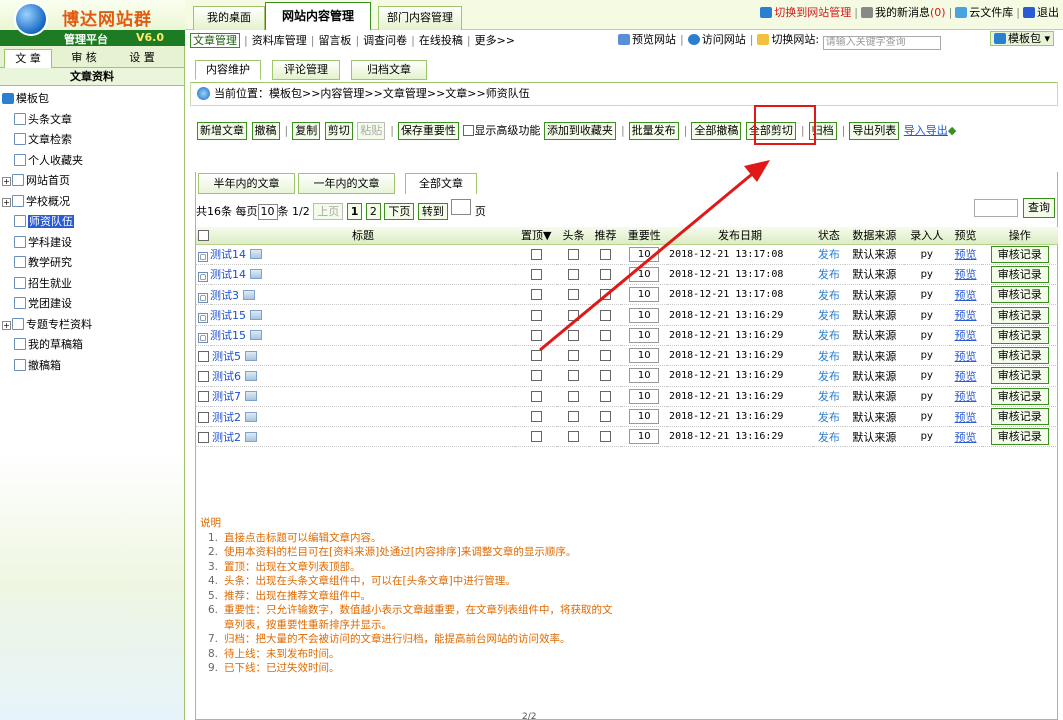 The height and width of the screenshot is (720, 1063). Describe the element at coordinates (84, 58) in the screenshot. I see `sidetab-review: 审 核` at that location.